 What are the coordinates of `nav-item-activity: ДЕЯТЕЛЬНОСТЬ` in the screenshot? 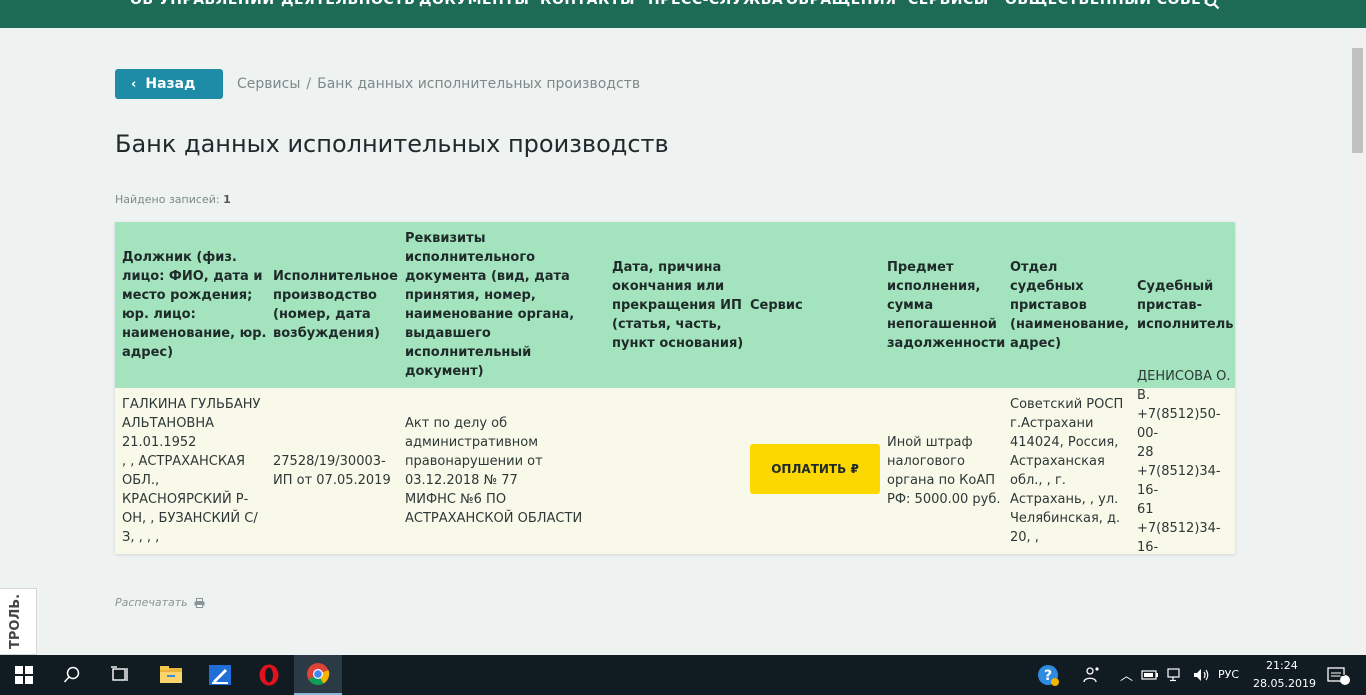 It's located at (348, 4).